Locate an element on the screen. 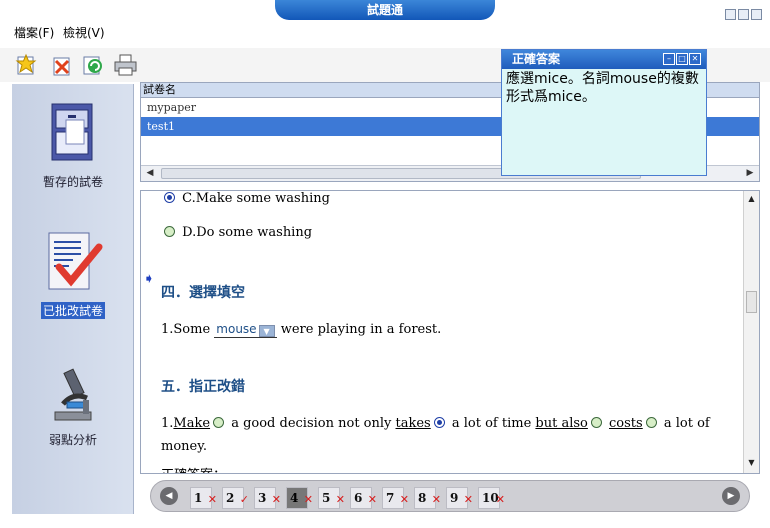  menu-file: 檔案(F) is located at coordinates (34, 32).